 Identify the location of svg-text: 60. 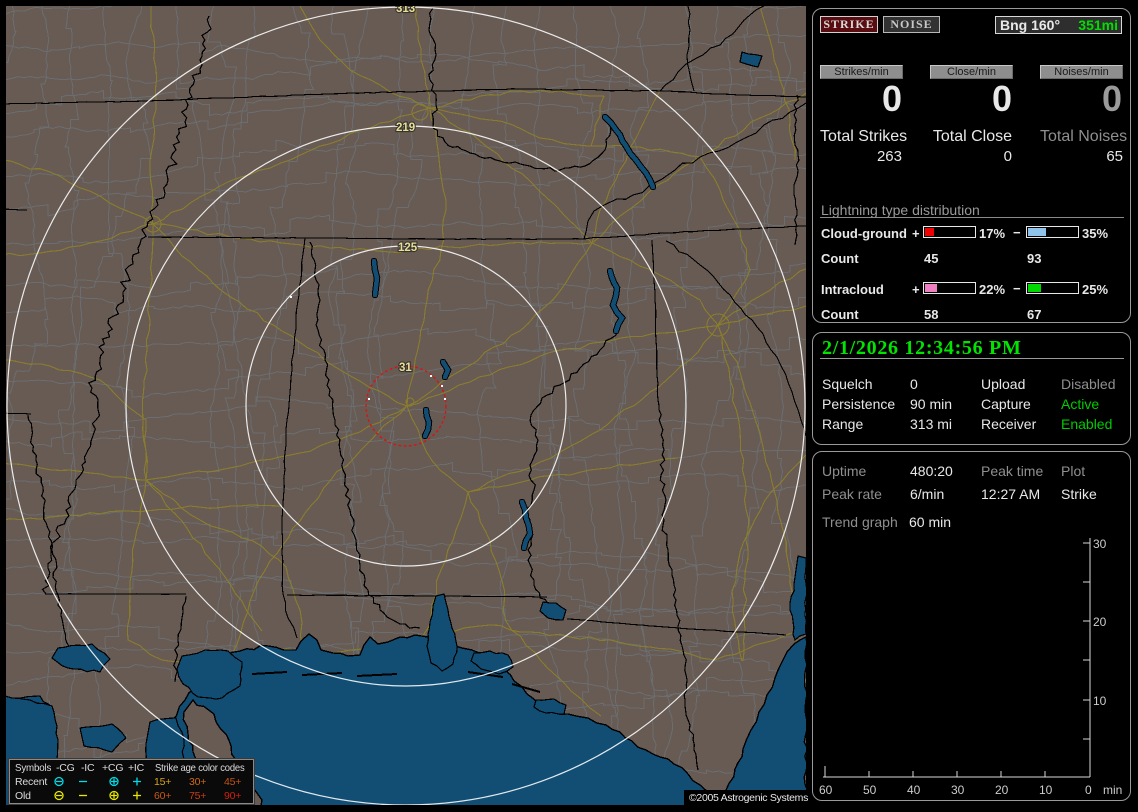
(826, 790).